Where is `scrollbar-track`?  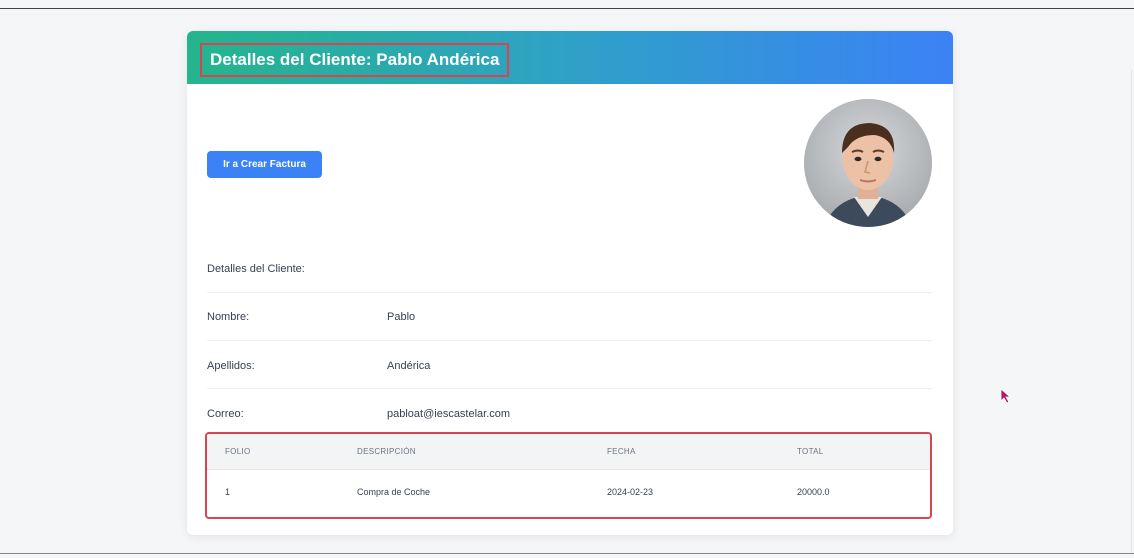
scrollbar-track is located at coordinates (1131, 311).